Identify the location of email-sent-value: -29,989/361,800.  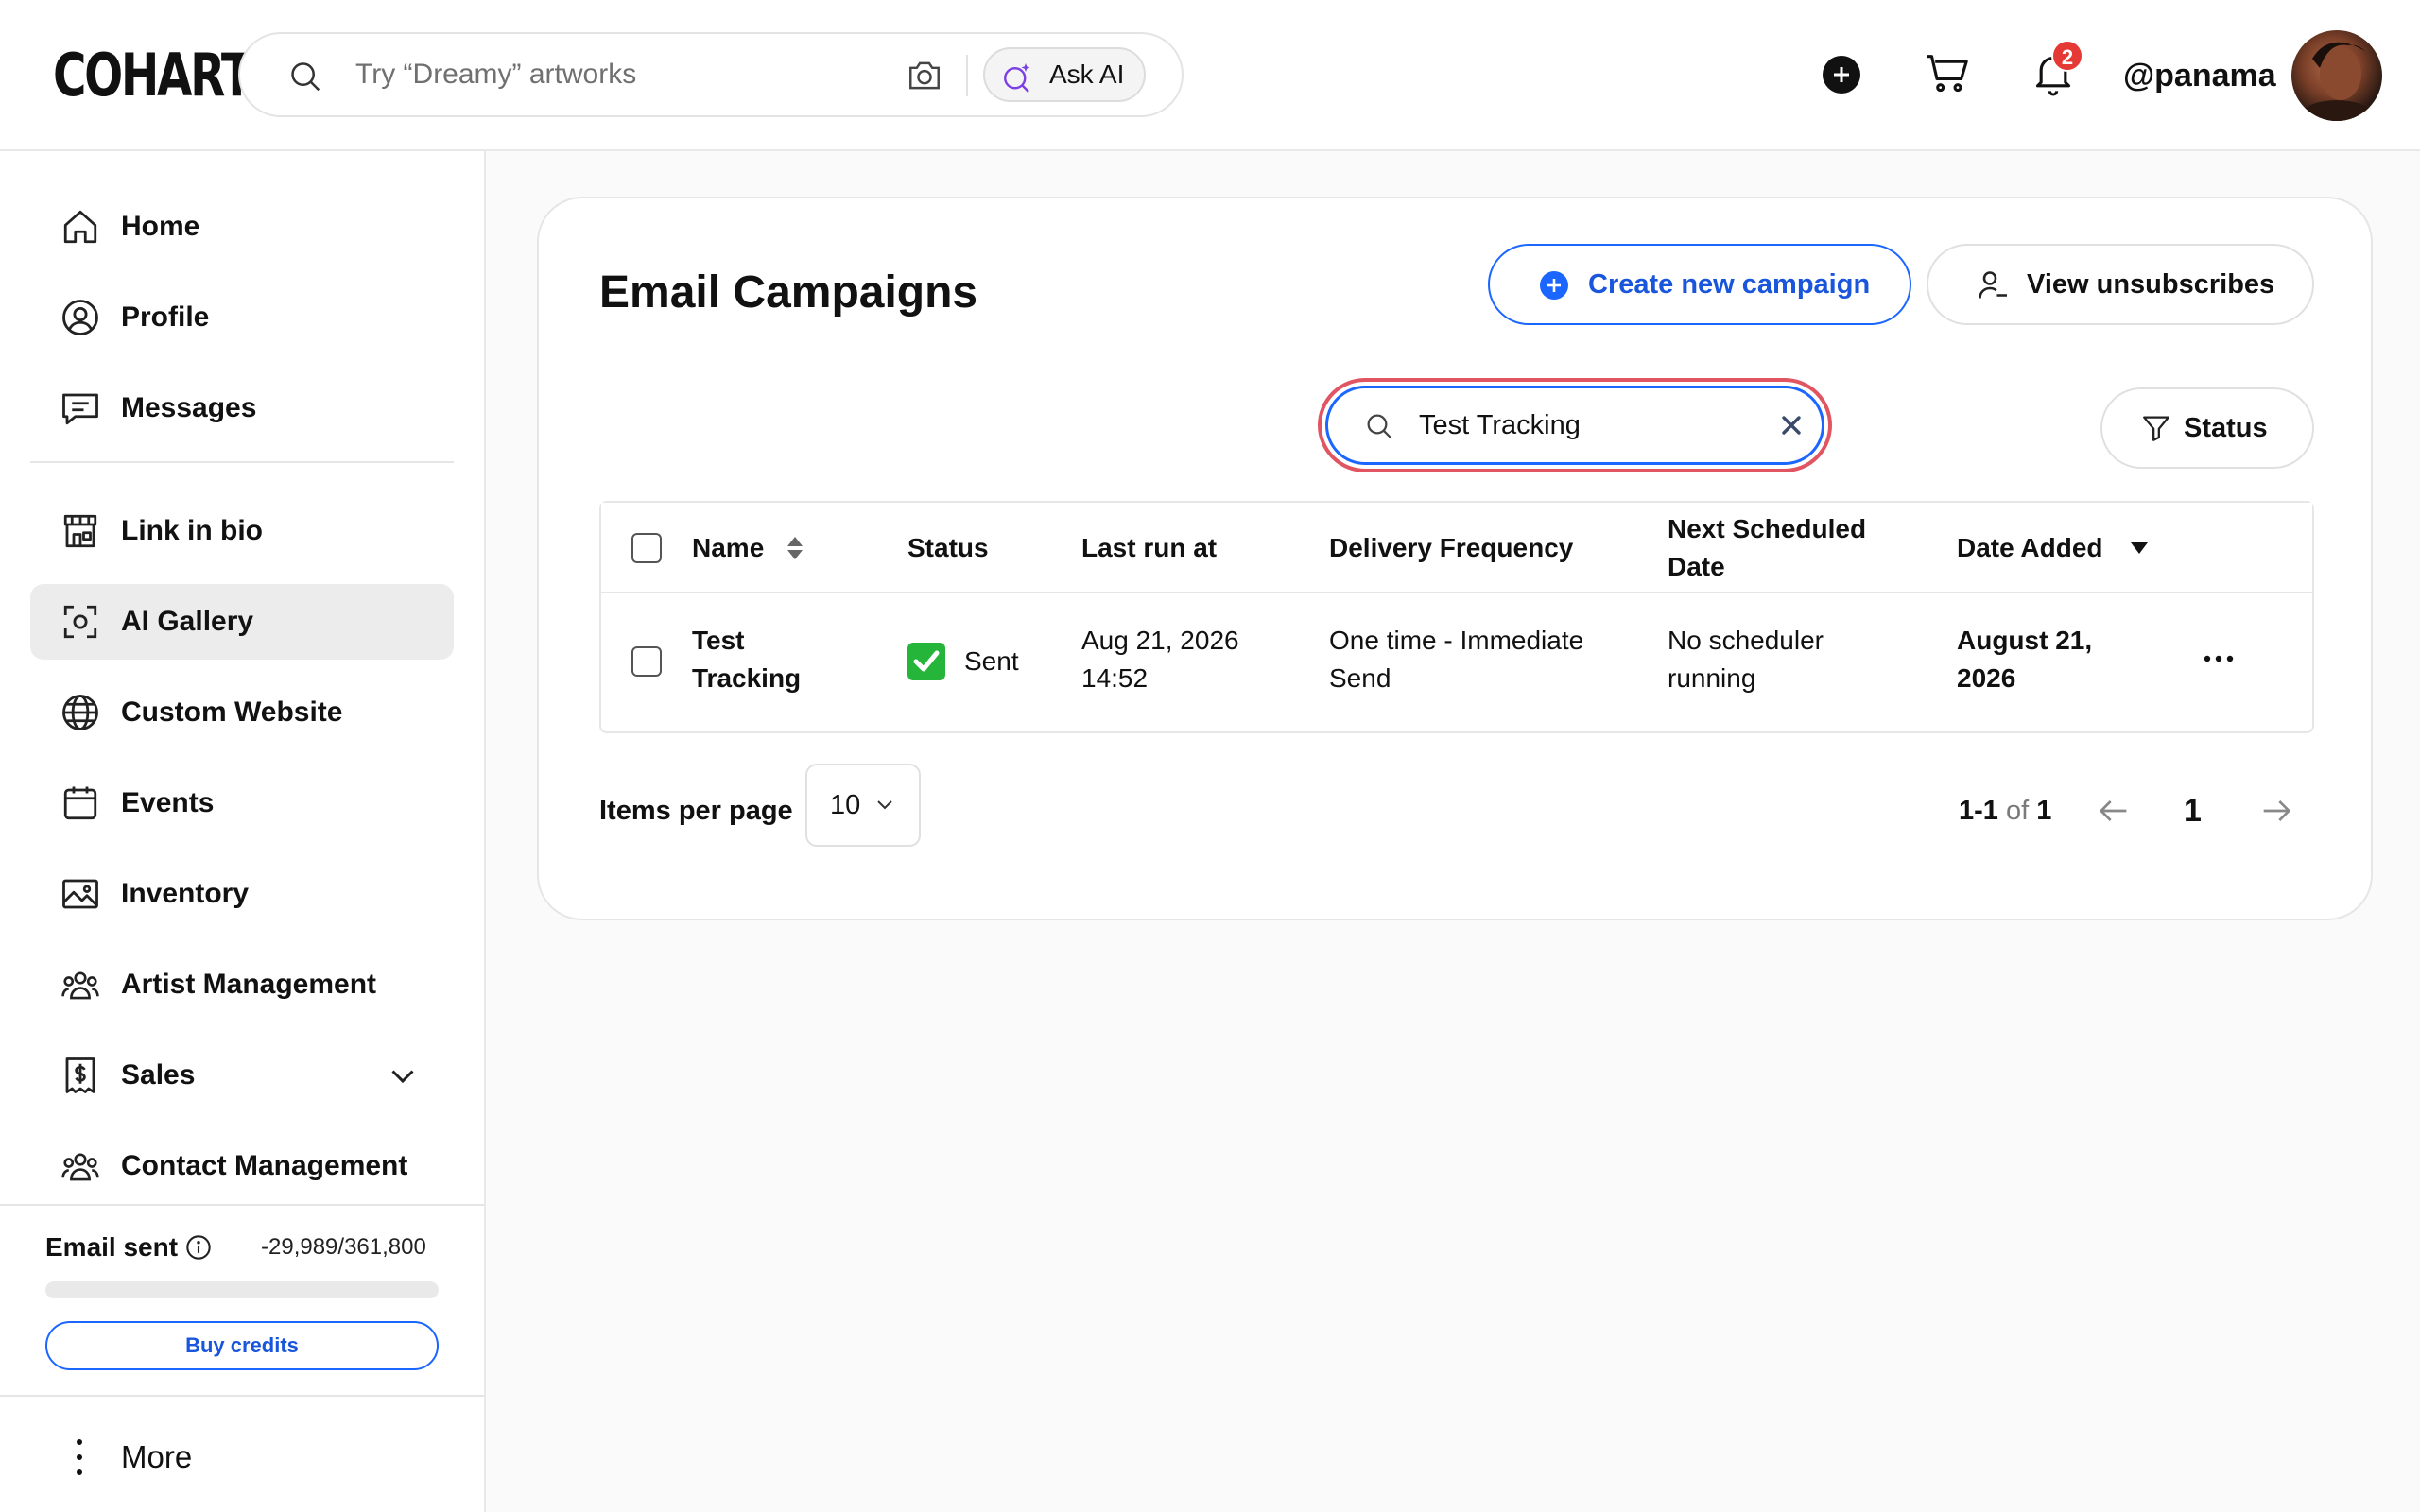
(343, 1247).